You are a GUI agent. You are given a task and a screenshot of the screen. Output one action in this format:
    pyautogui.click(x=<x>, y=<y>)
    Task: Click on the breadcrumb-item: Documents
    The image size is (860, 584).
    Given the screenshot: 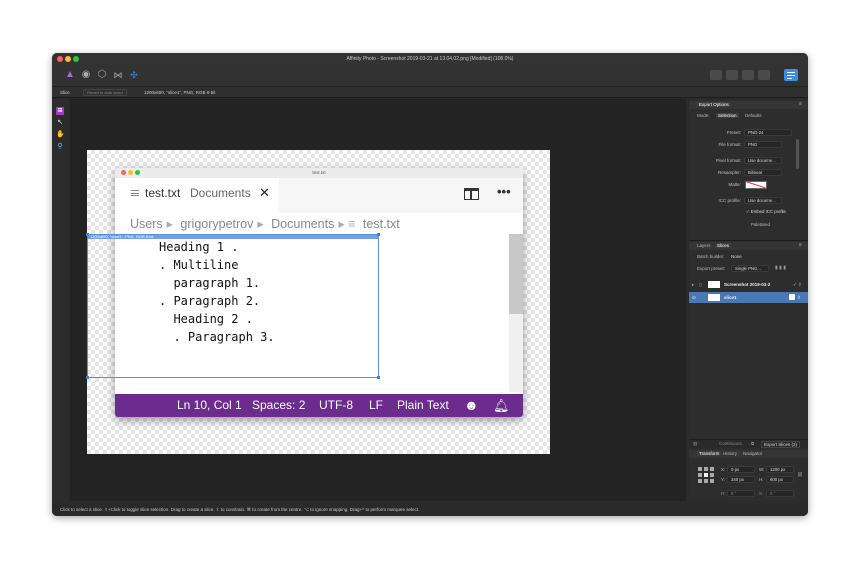 What is the action you would take?
    pyautogui.click(x=303, y=224)
    